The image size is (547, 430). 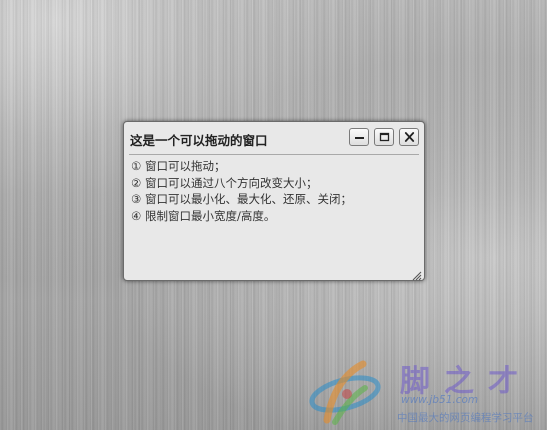 What do you see at coordinates (178, 166) in the screenshot?
I see `feature-item-drag: ① 窗口可以拖动；` at bounding box center [178, 166].